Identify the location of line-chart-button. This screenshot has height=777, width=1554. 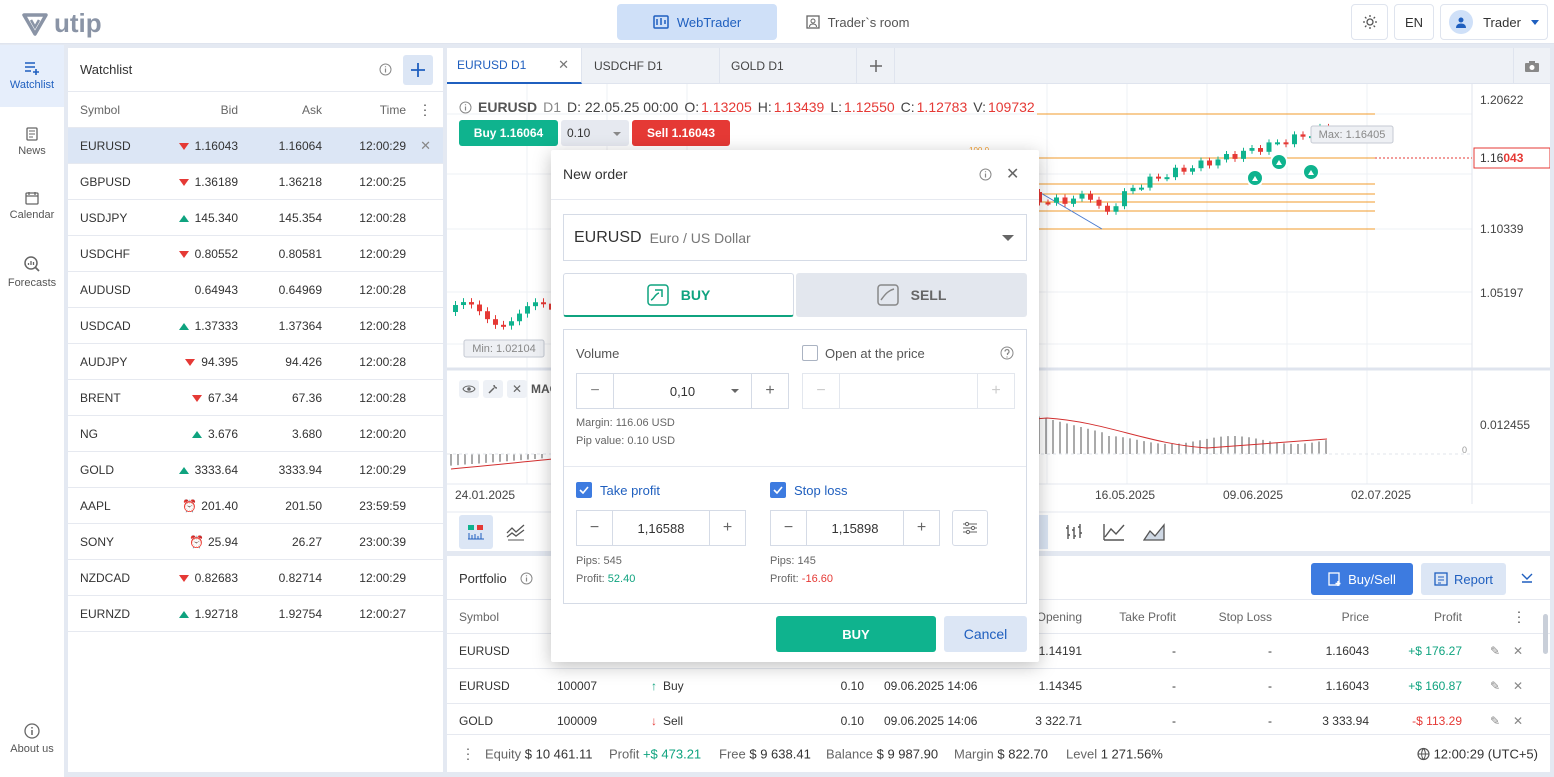
(1114, 532).